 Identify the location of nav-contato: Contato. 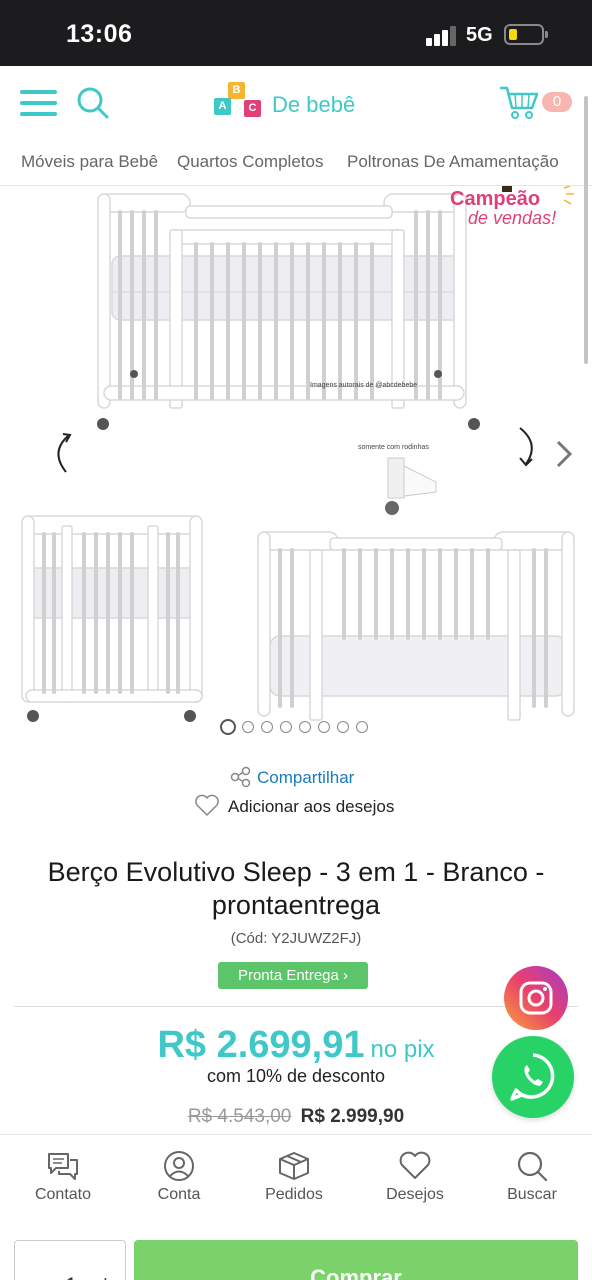
(63, 1177).